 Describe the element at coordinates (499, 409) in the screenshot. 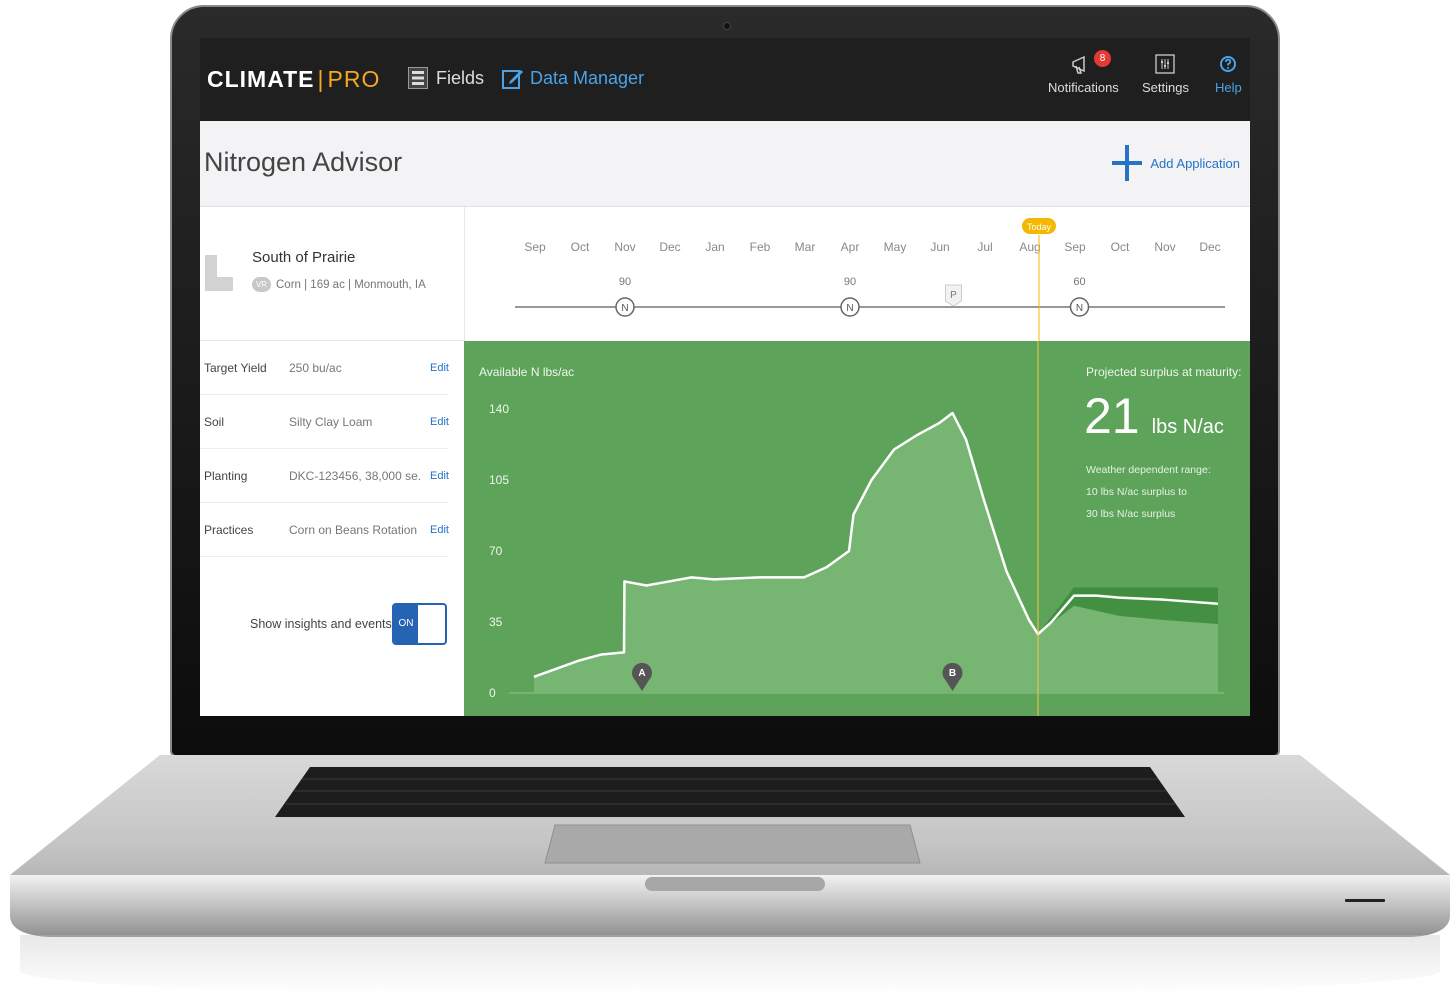

I see `y-tick-label: 140` at that location.